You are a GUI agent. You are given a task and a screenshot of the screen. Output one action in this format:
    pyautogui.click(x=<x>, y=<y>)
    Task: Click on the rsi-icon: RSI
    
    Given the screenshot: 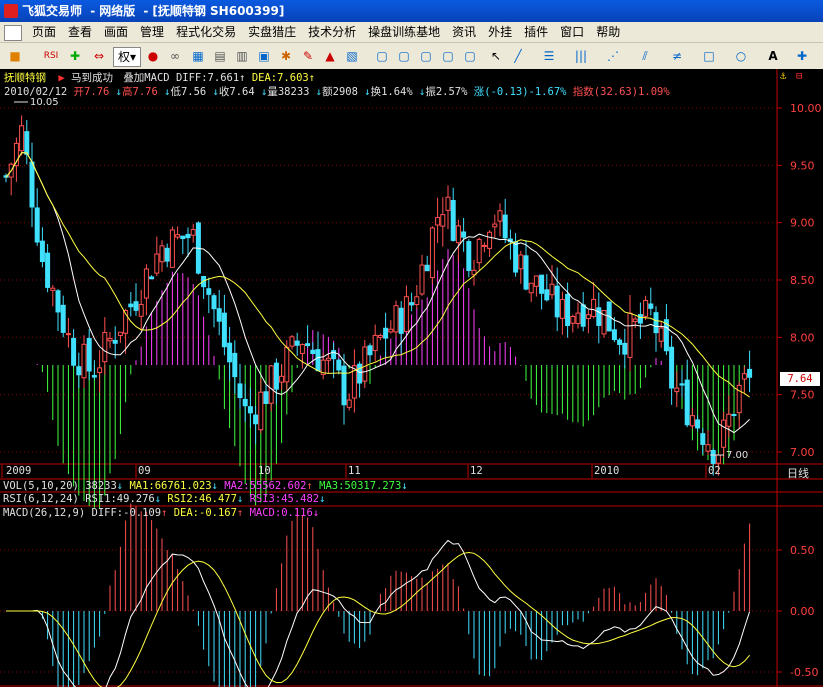 What is the action you would take?
    pyautogui.click(x=51, y=56)
    